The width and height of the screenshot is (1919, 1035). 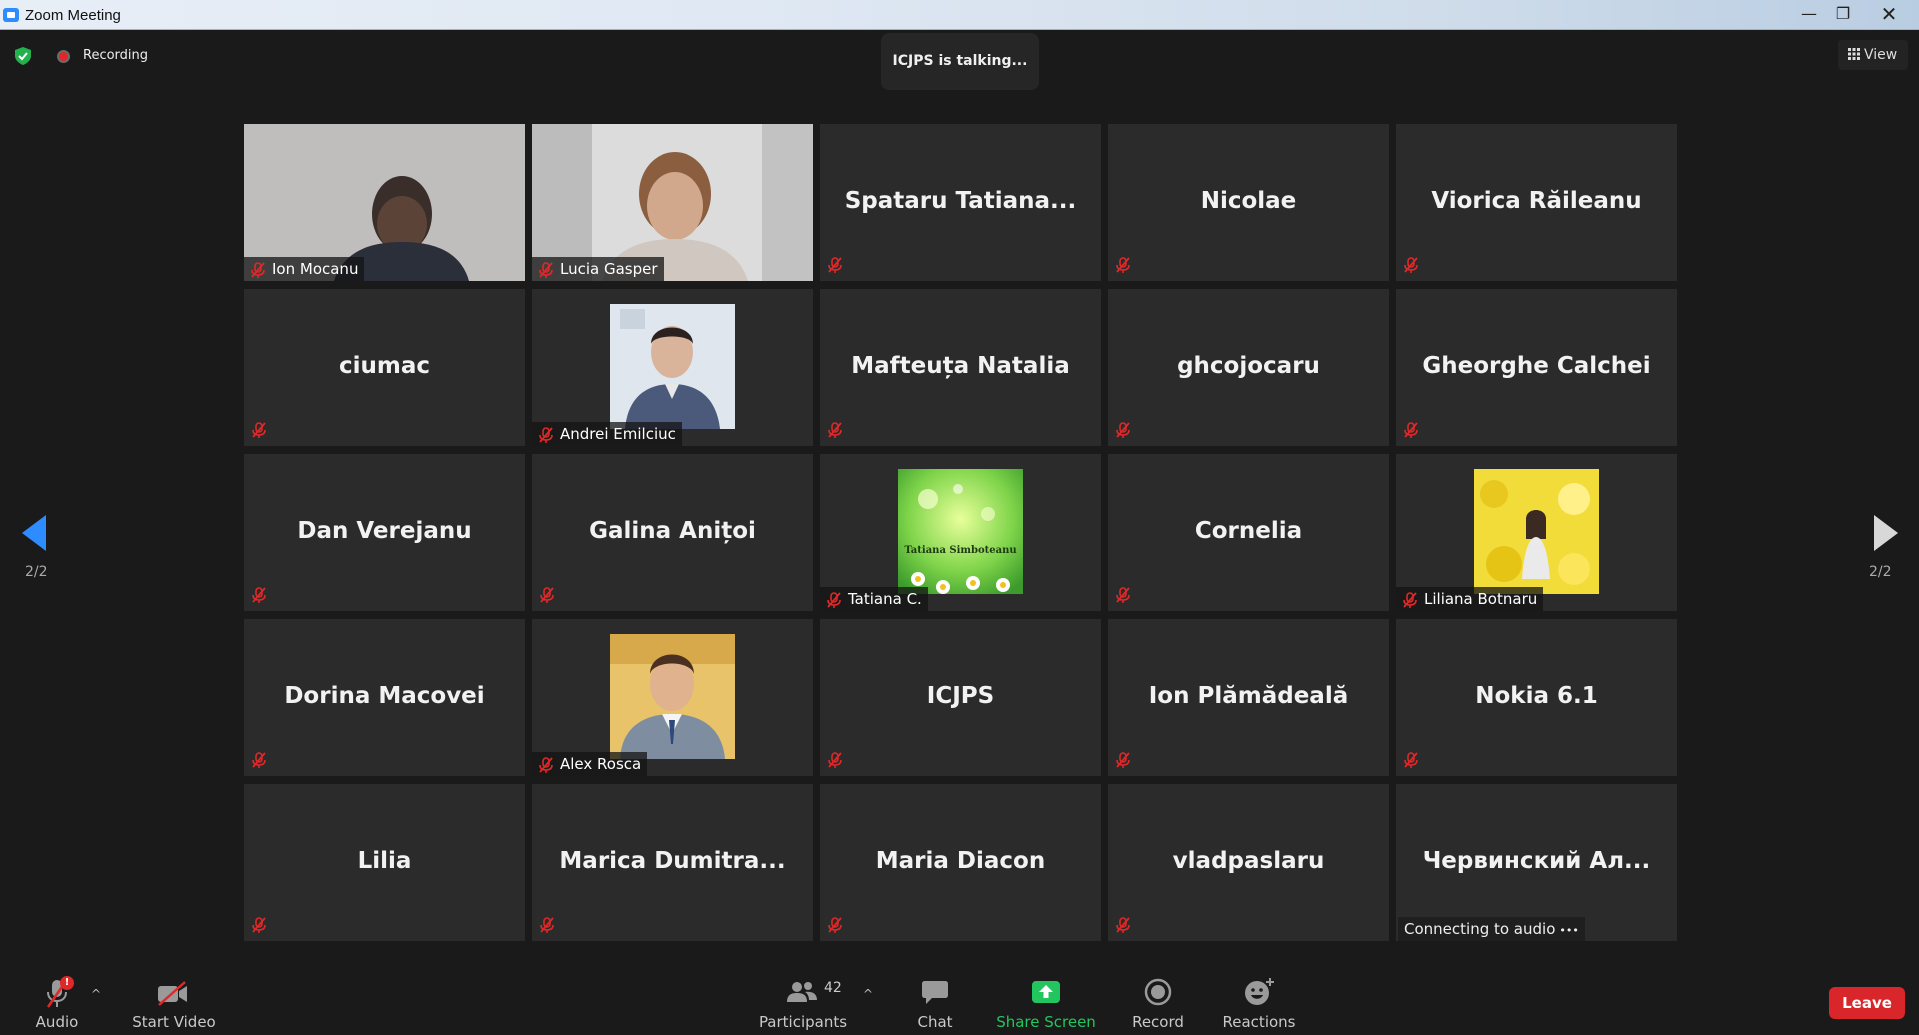 What do you see at coordinates (960, 367) in the screenshot?
I see `participant-tile: Mafteuța Natalia` at bounding box center [960, 367].